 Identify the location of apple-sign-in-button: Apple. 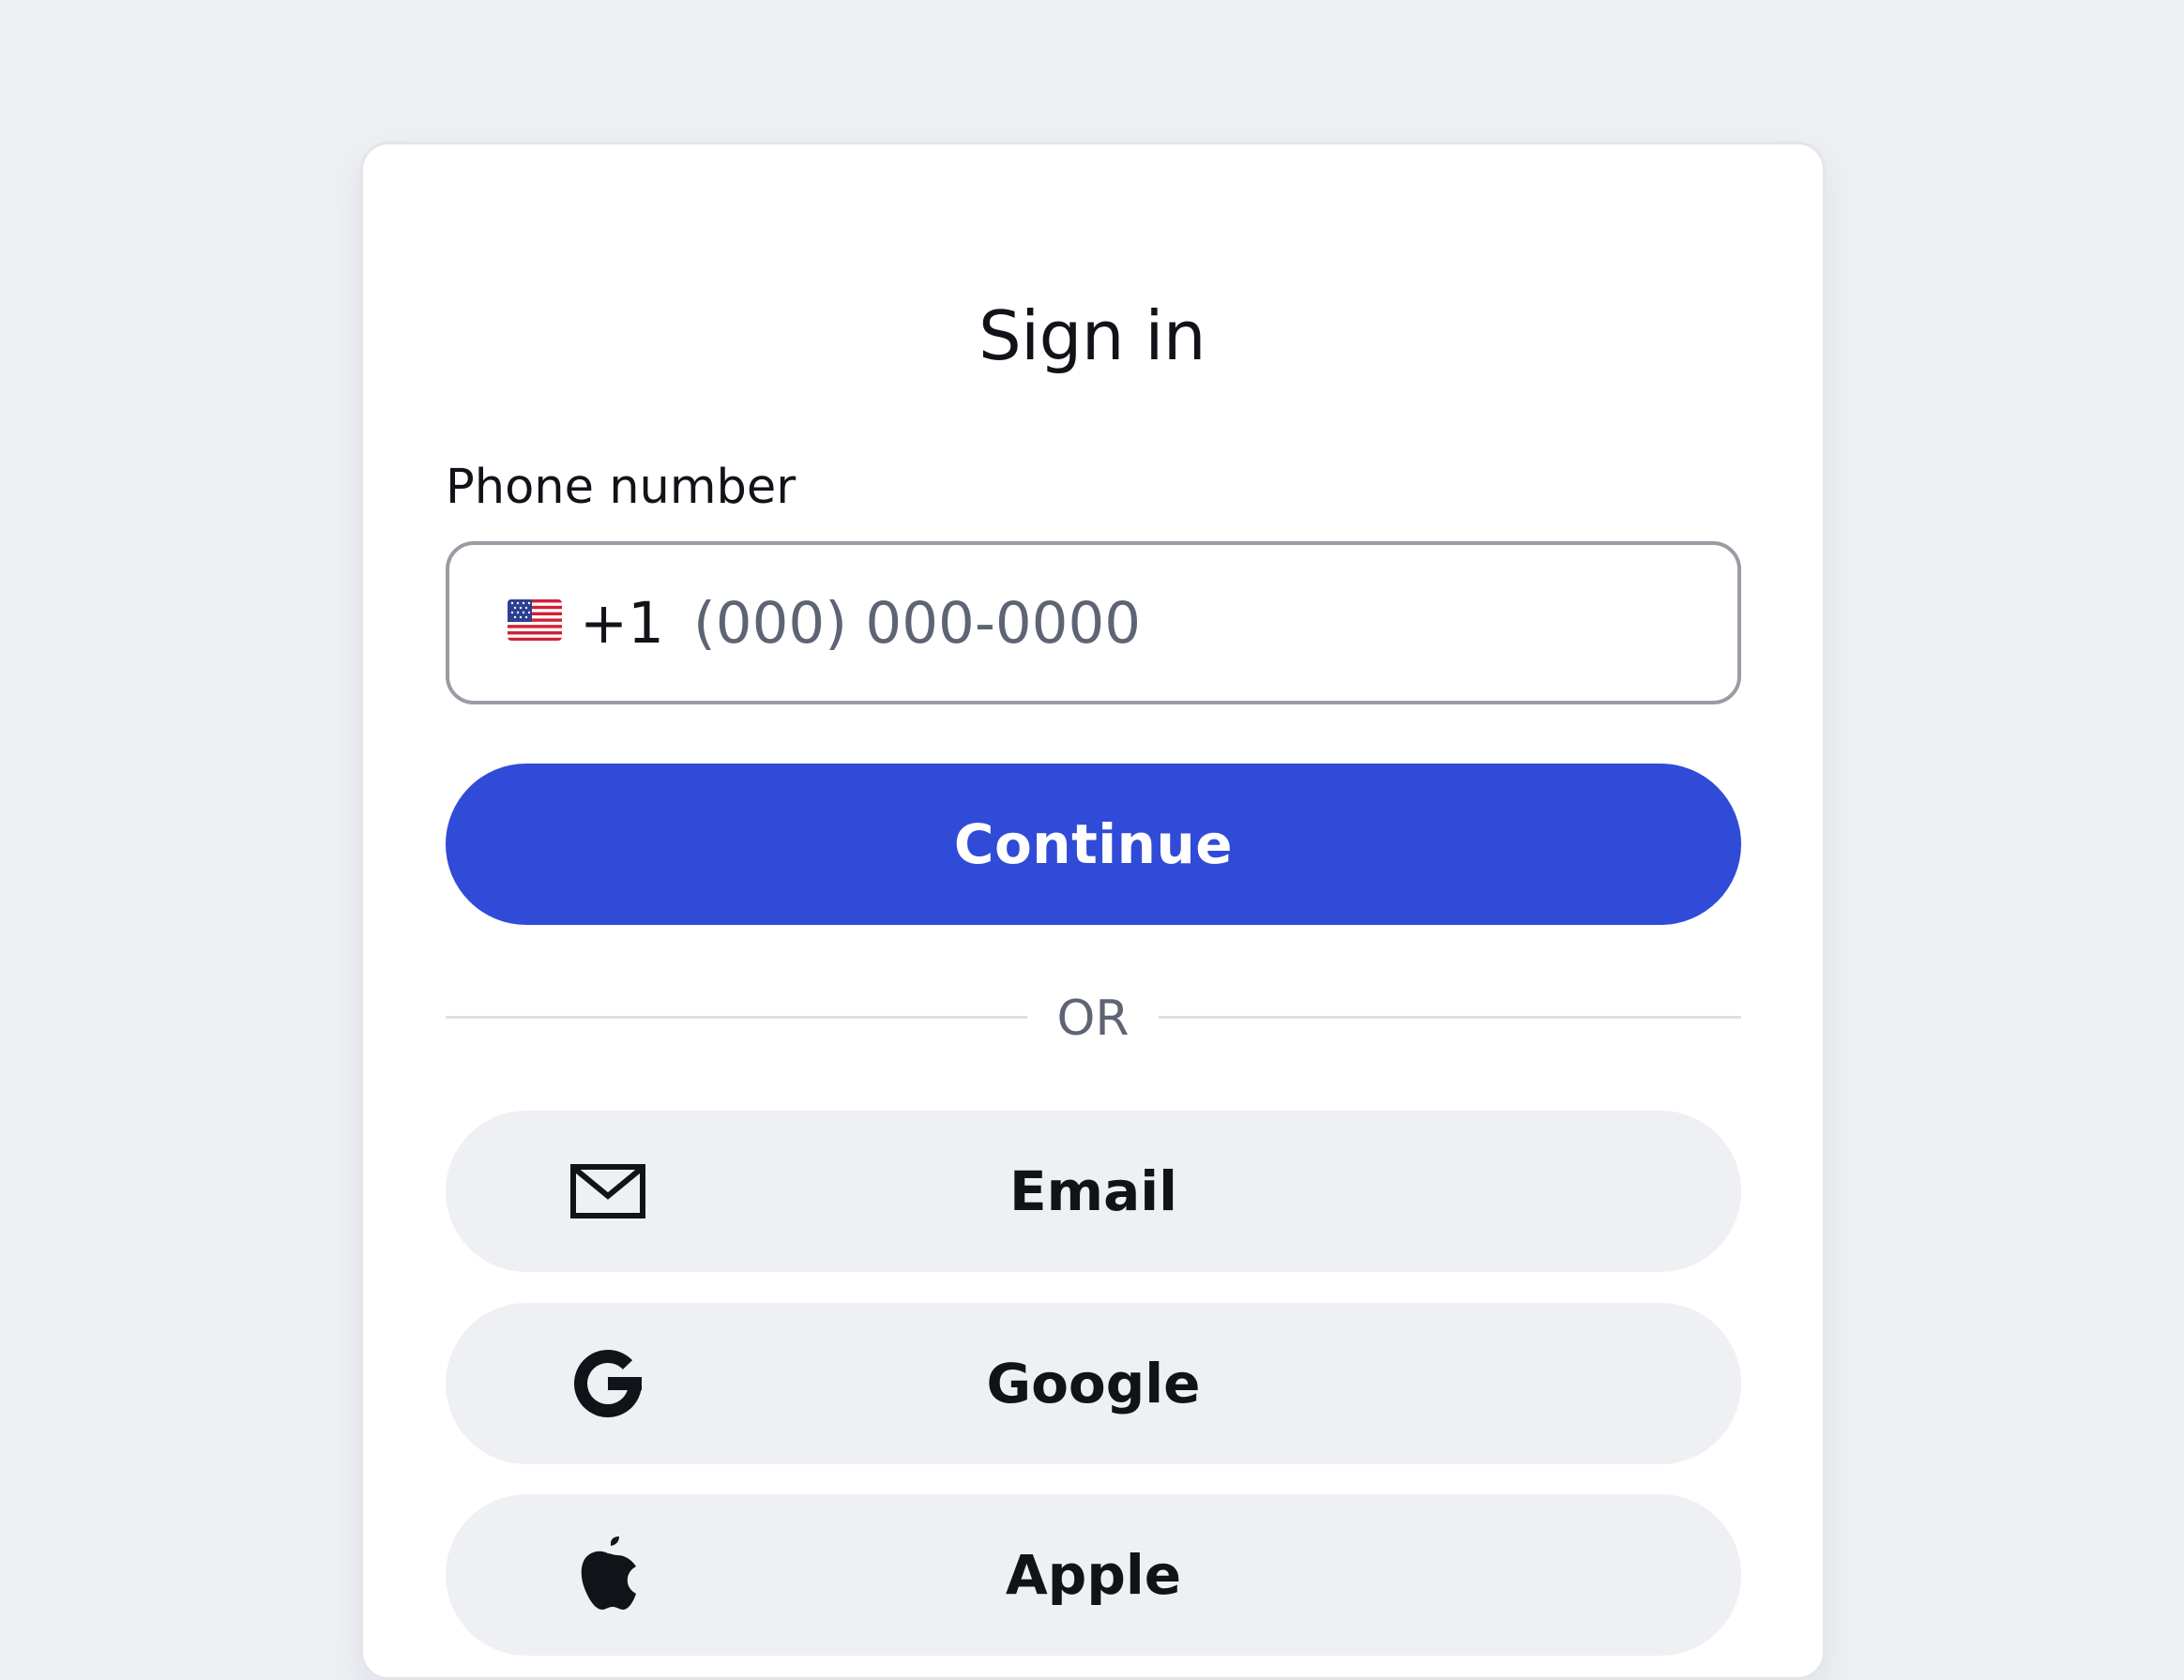
(1093, 1575).